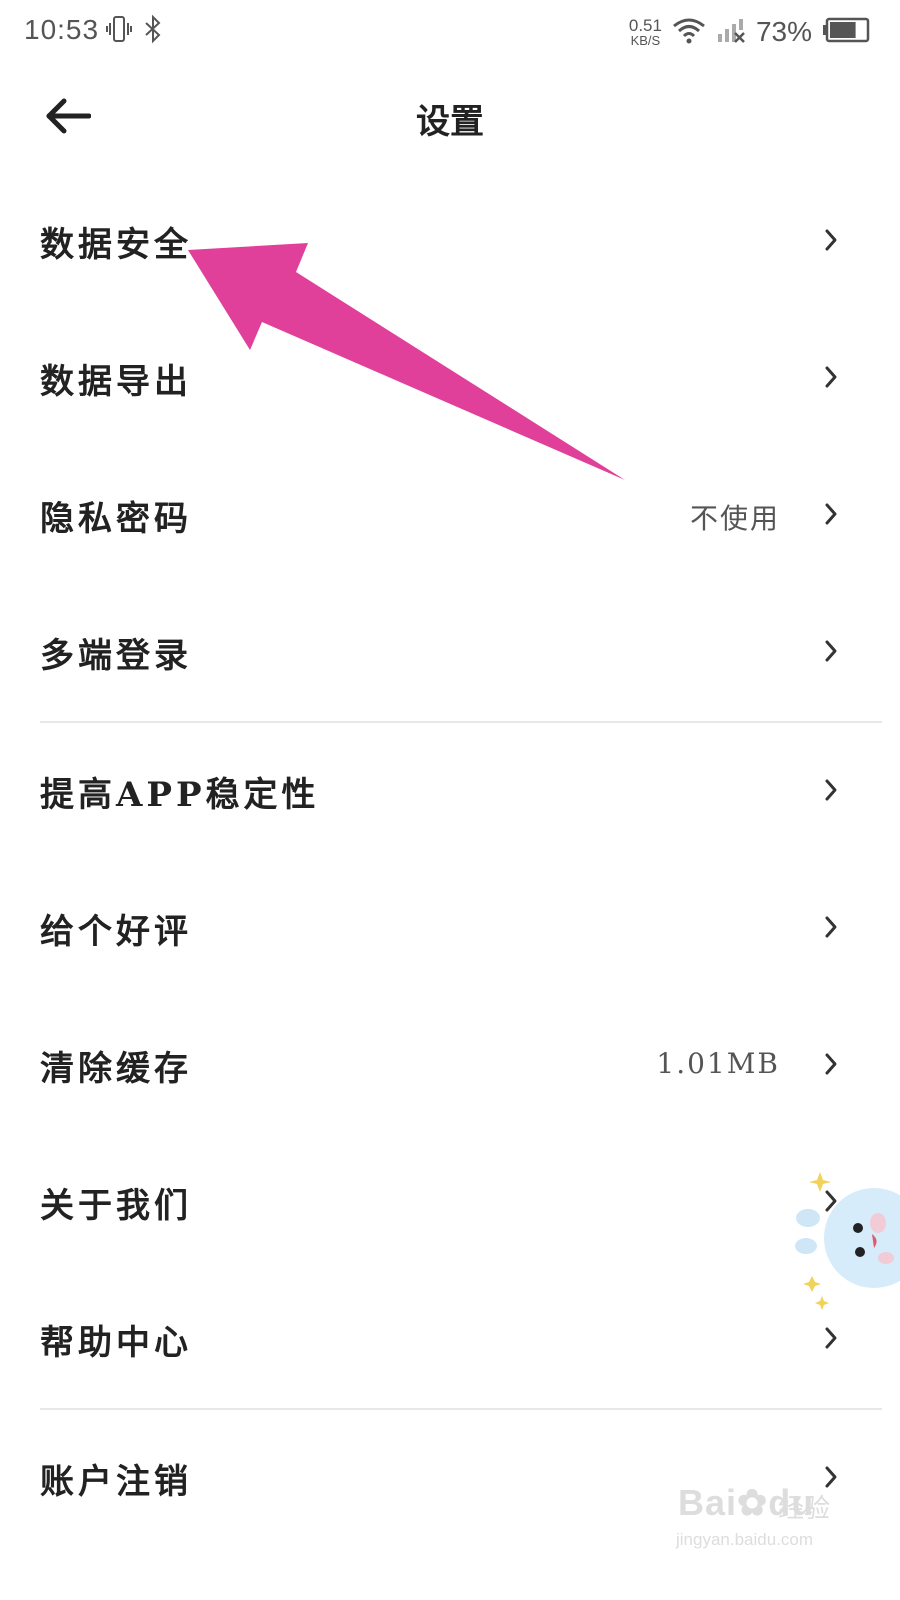 The image size is (900, 1600). What do you see at coordinates (153, 31) in the screenshot?
I see `bluetooth-icon` at bounding box center [153, 31].